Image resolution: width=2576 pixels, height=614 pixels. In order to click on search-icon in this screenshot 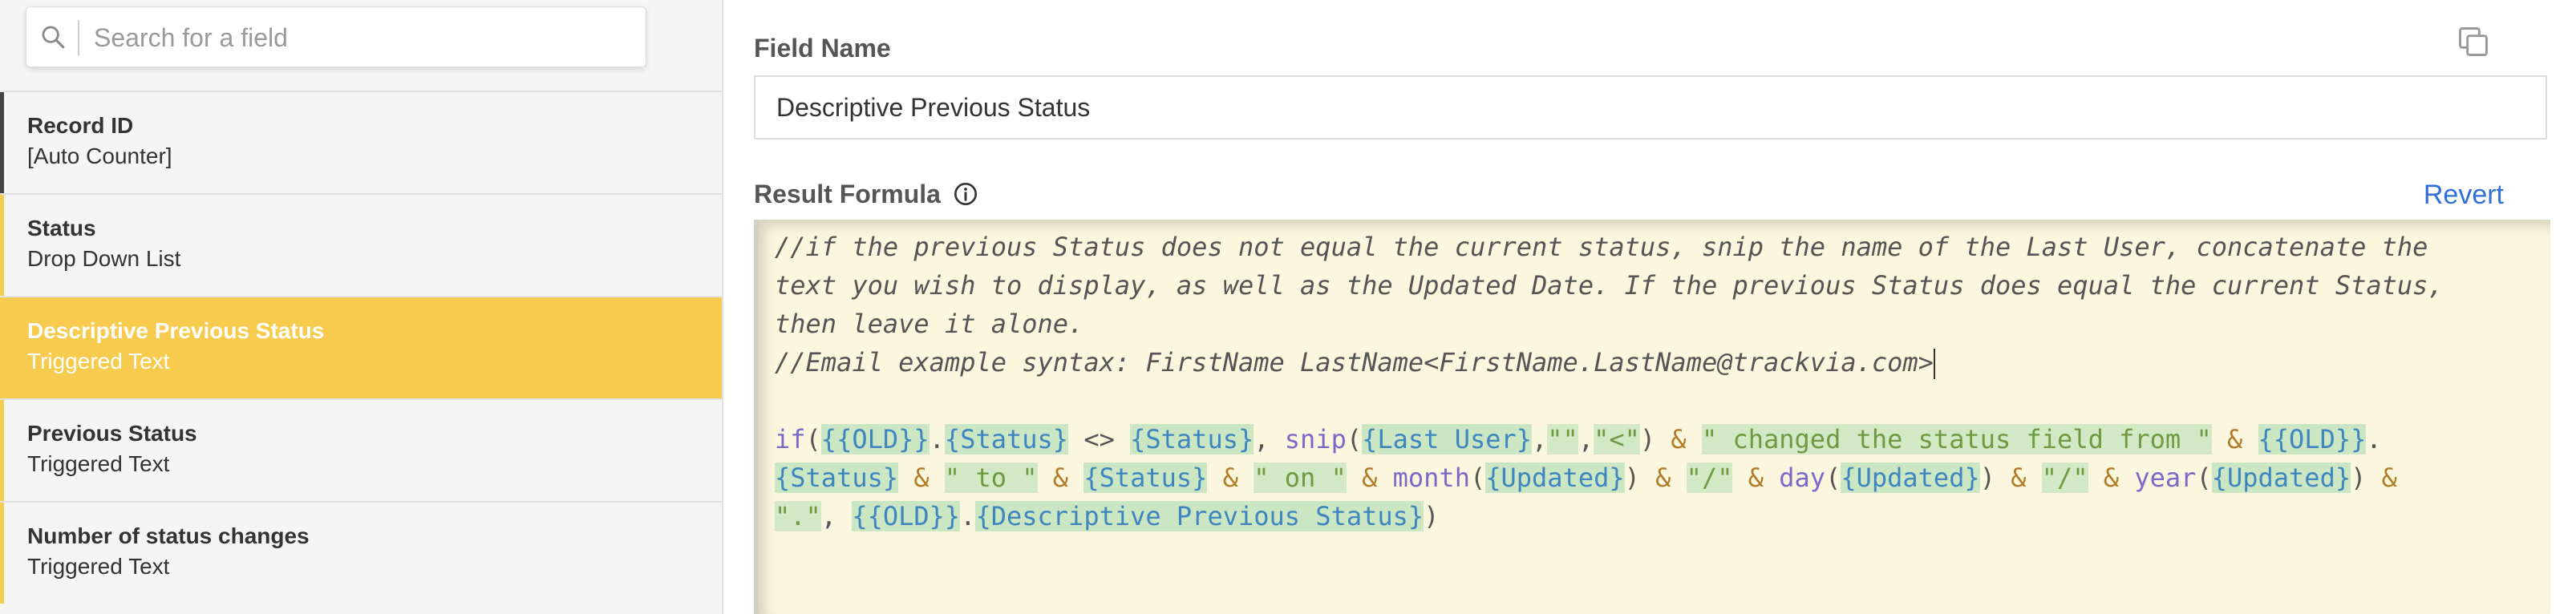, I will do `click(53, 37)`.